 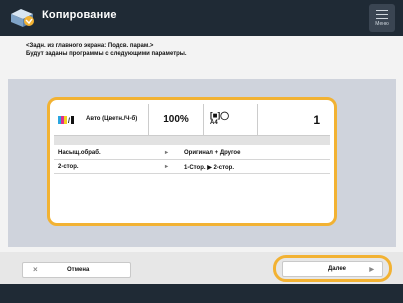 I want to click on next-button: Далее ▶, so click(x=332, y=269).